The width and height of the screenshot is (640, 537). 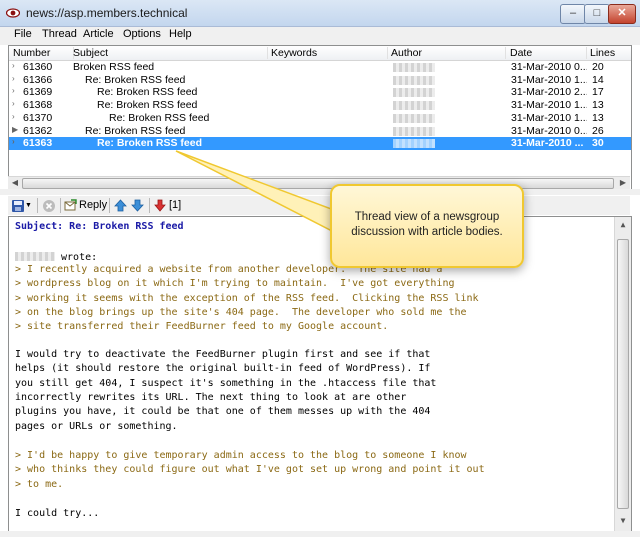 What do you see at coordinates (548, 53) in the screenshot?
I see `column-date: Date` at bounding box center [548, 53].